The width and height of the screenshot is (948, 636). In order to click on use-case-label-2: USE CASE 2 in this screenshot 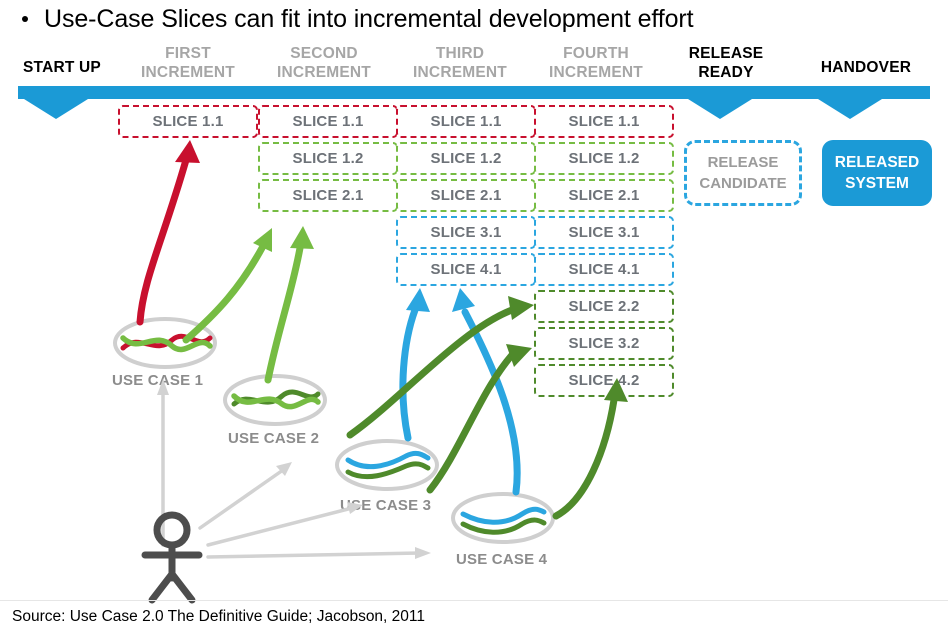, I will do `click(274, 438)`.